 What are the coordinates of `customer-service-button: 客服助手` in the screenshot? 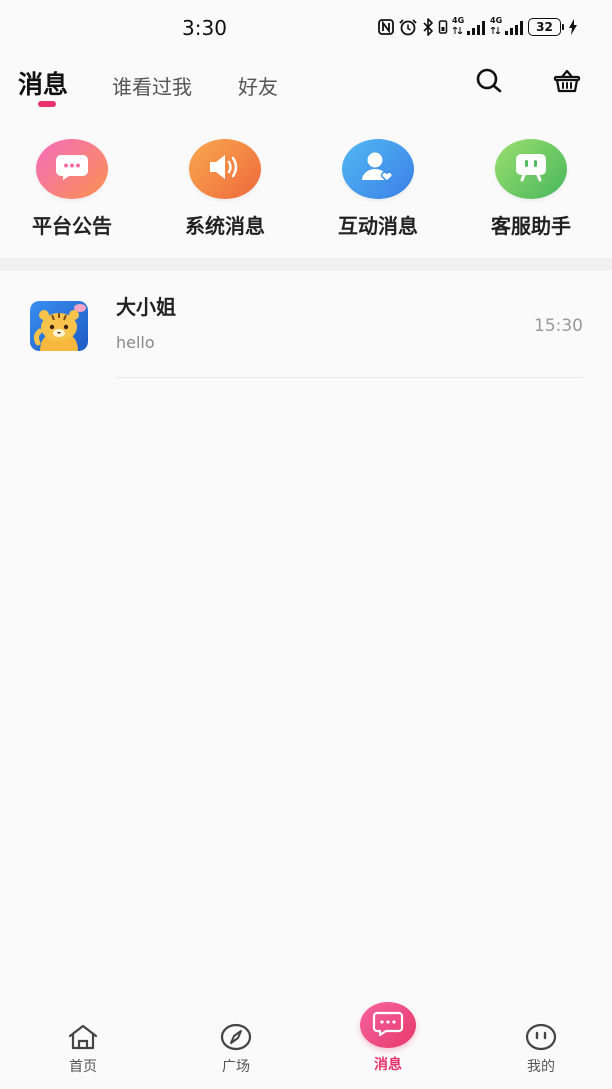 It's located at (531, 189).